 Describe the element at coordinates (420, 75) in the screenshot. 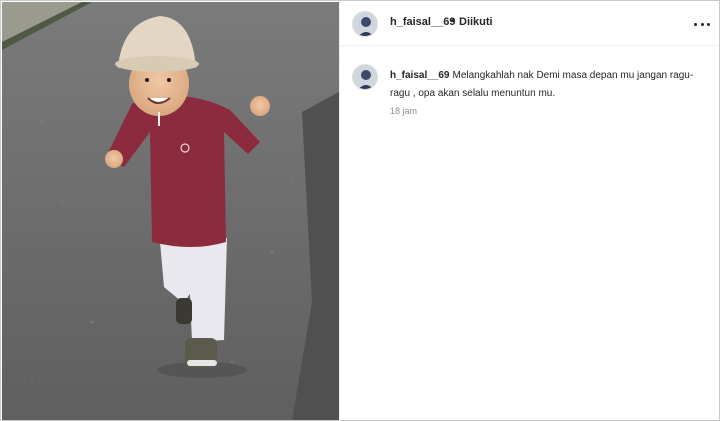

I see `caption-username: h_faisal__69` at that location.